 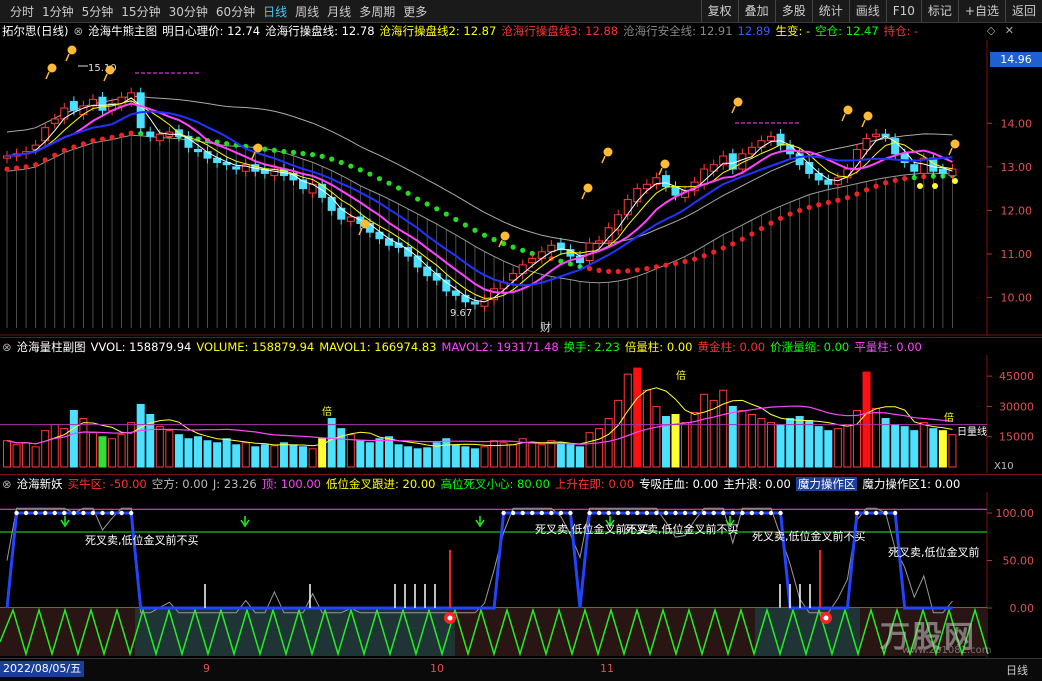 What do you see at coordinates (1016, 406) in the screenshot?
I see `volume-tick-label: 30000` at bounding box center [1016, 406].